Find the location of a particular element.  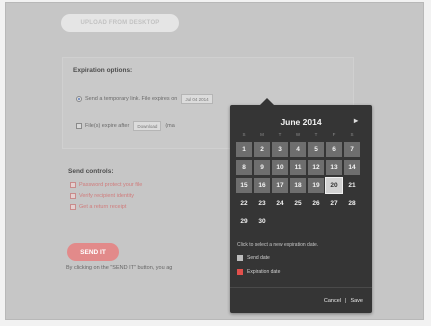

calendar-day: 13 is located at coordinates (334, 167).